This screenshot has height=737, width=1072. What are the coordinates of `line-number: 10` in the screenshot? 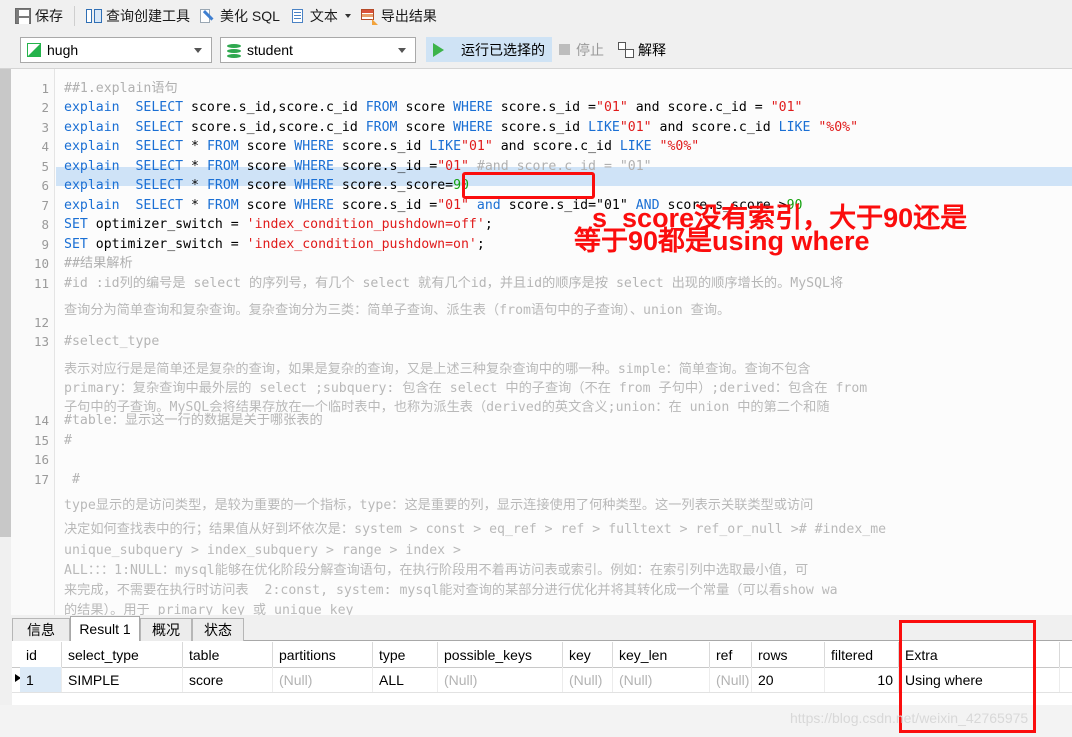 It's located at (41, 263).